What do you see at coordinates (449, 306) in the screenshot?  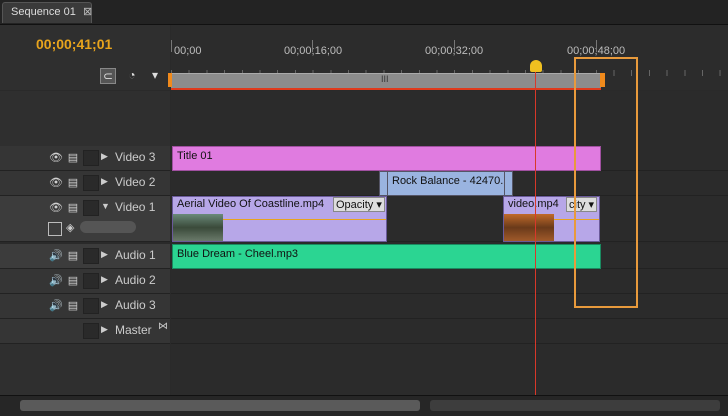 I see `track-row-audio3` at bounding box center [449, 306].